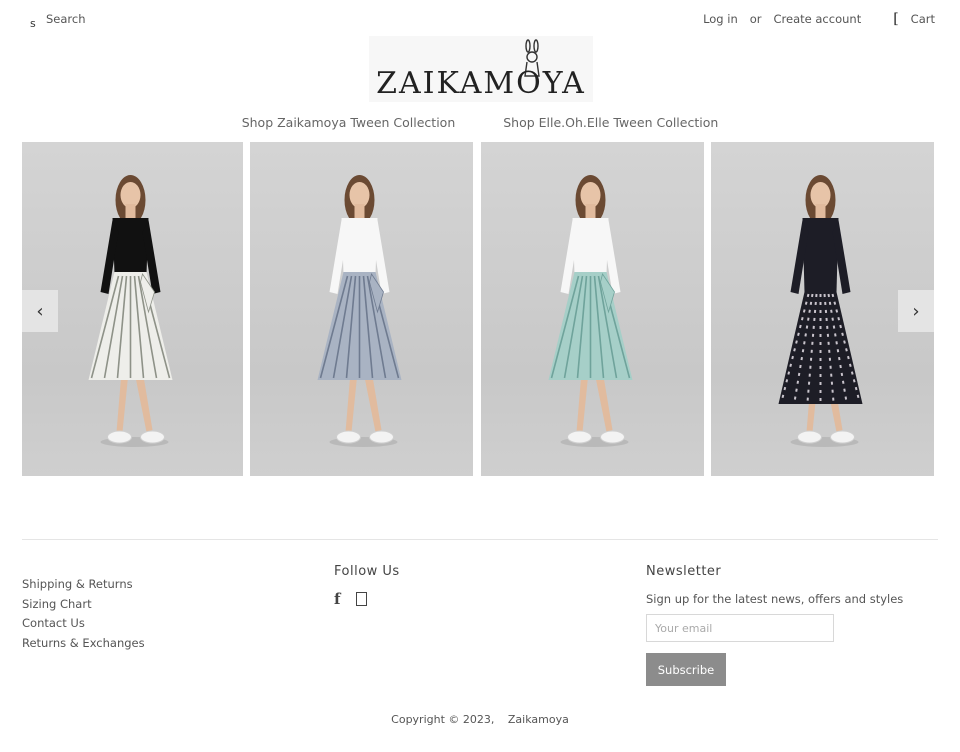 Image resolution: width=960 pixels, height=752 pixels. I want to click on footer-link-returns-exchanges: Returns & Exchanges, so click(83, 644).